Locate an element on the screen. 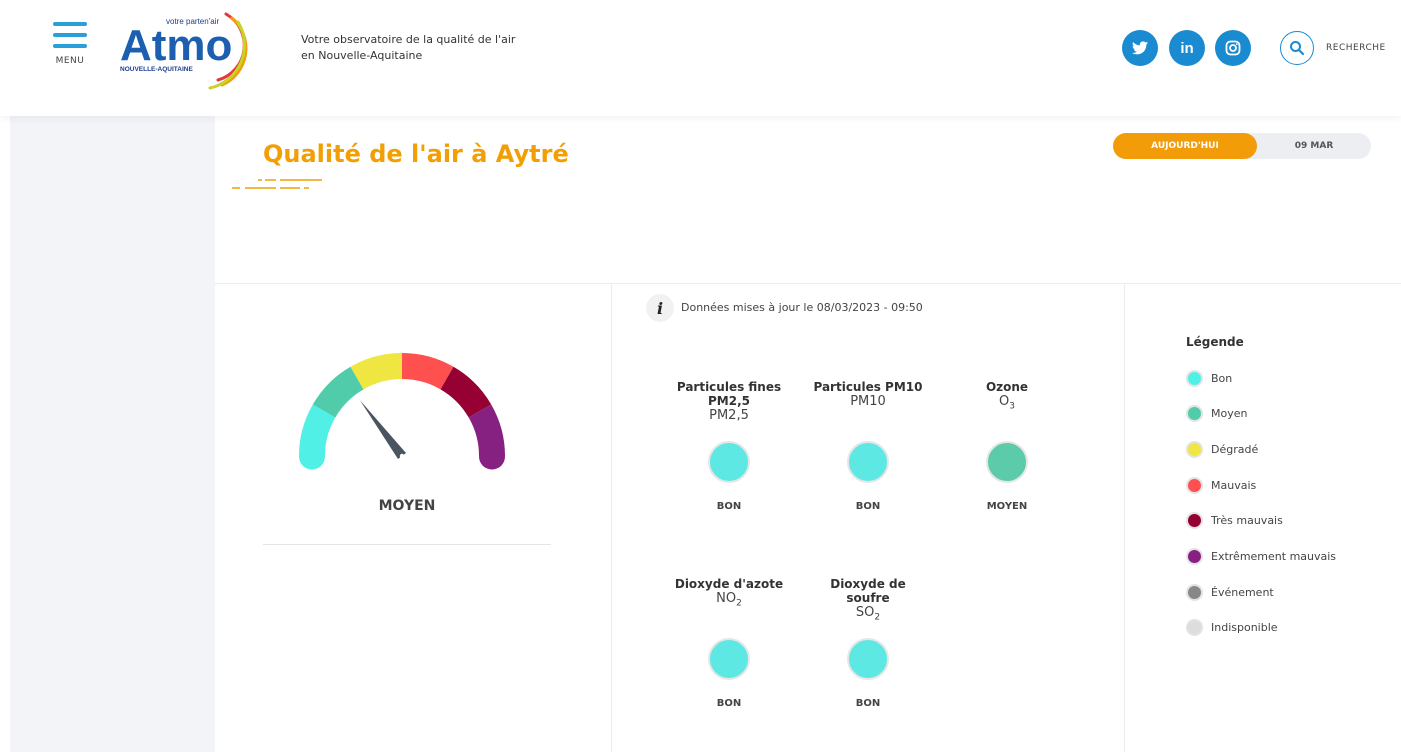  menu-button: MENU is located at coordinates (70, 44).